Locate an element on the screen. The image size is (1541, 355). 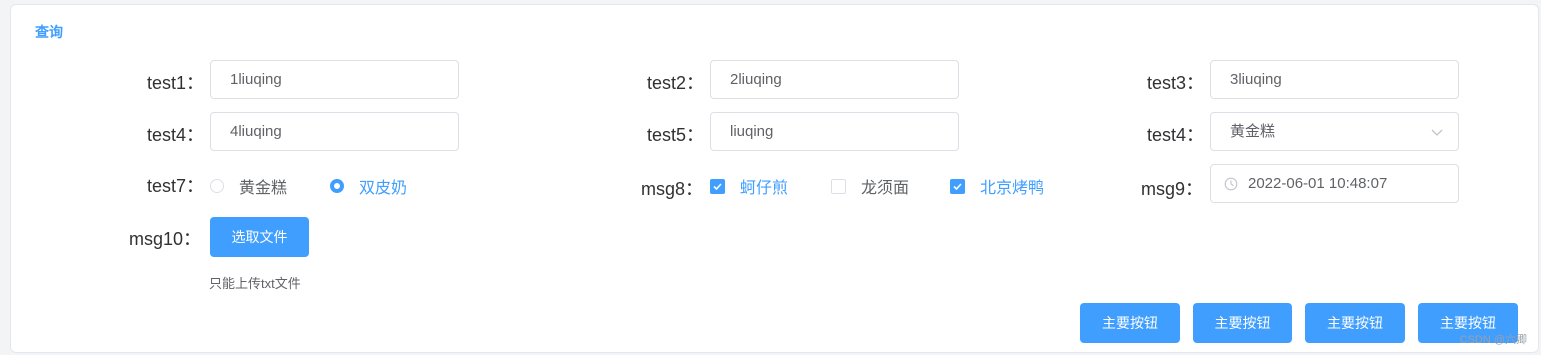
checkbox-beijingkaoya: 北京烤鸭 is located at coordinates (997, 186).